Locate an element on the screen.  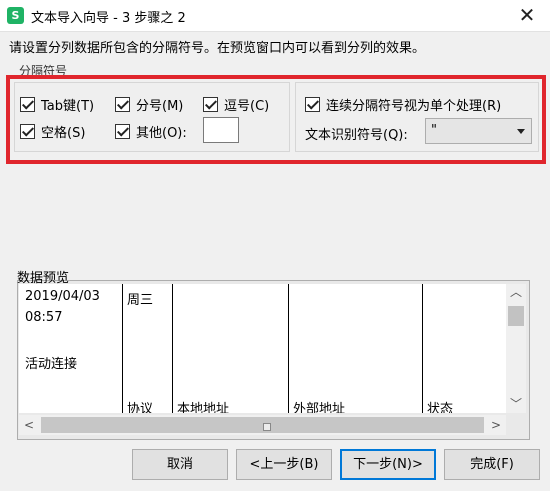
preview-cell: 本地地址 is located at coordinates (203, 407).